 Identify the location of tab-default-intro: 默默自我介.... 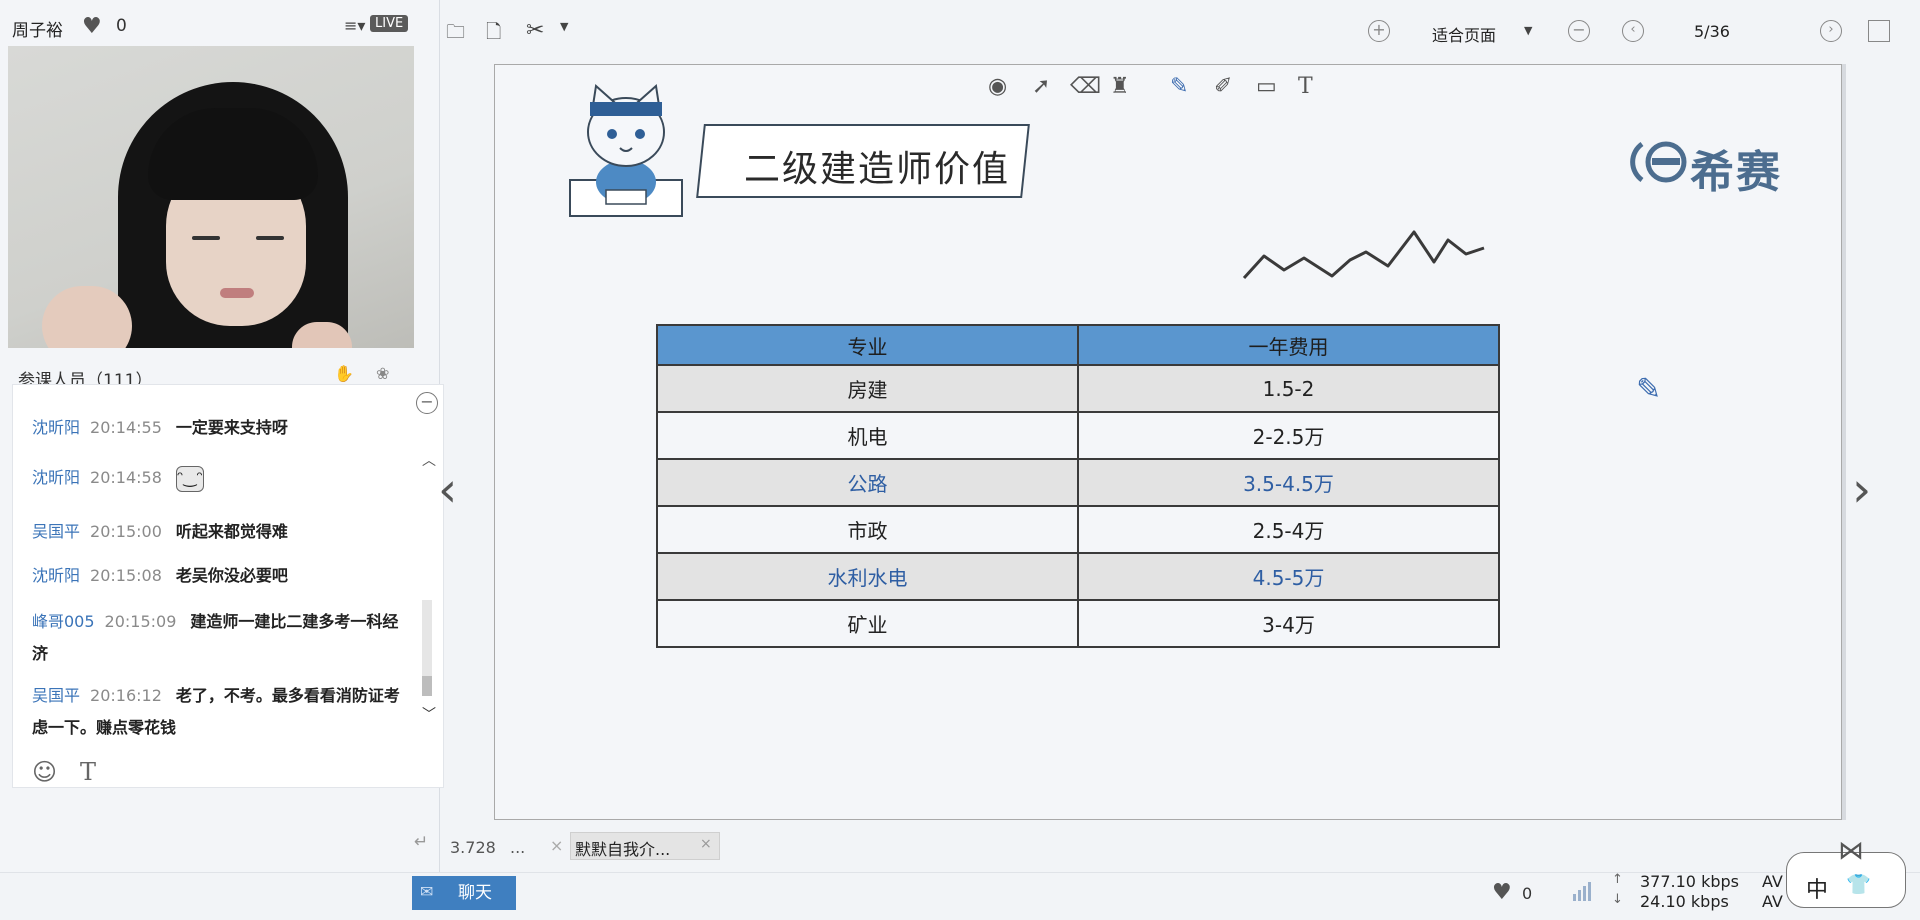
(645, 846).